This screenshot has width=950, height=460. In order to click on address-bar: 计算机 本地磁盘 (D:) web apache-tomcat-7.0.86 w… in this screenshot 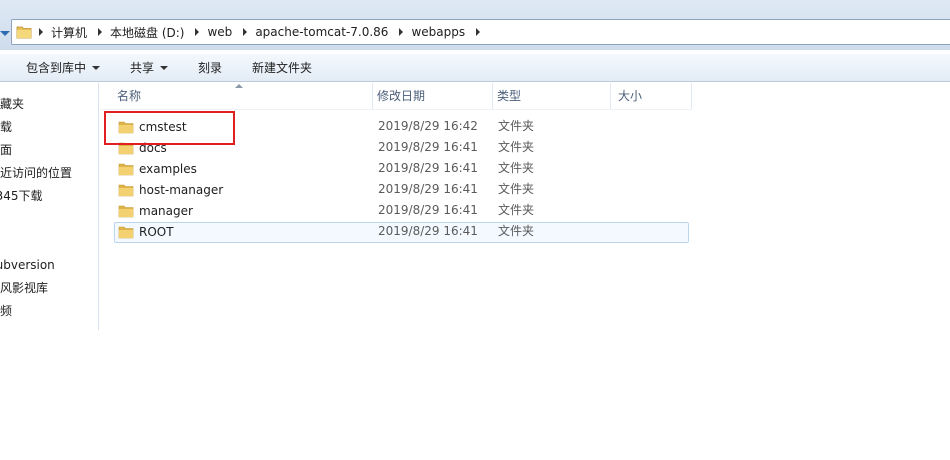, I will do `click(480, 32)`.